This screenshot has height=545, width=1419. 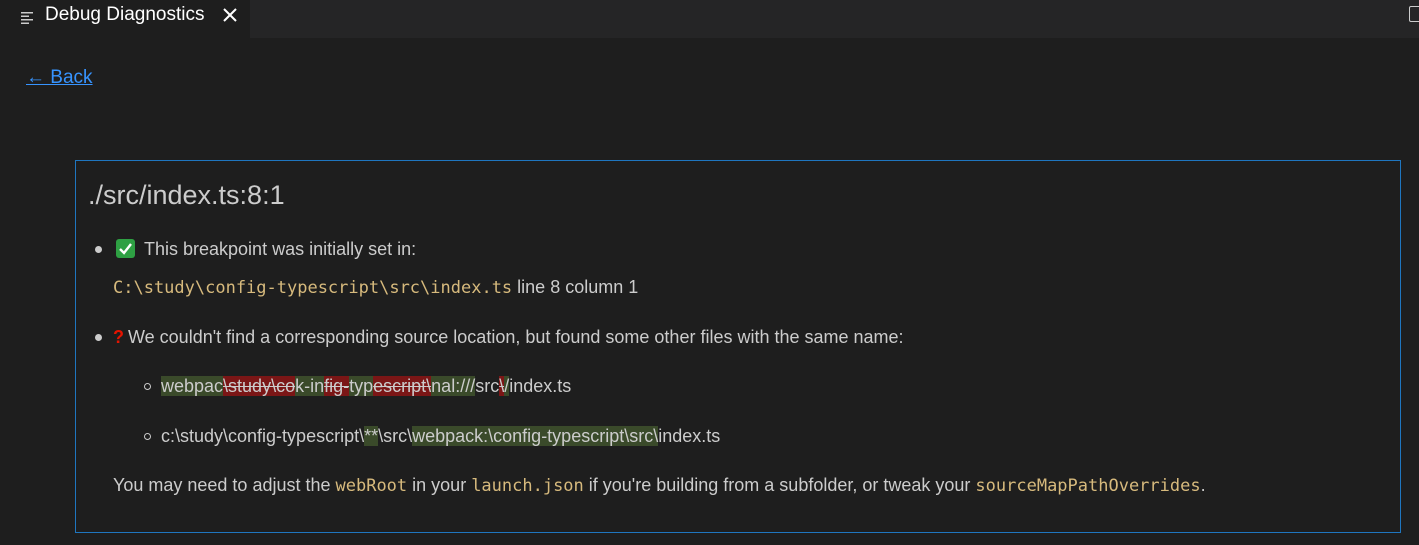 What do you see at coordinates (487, 386) in the screenshot?
I see `path-segment-plain: src` at bounding box center [487, 386].